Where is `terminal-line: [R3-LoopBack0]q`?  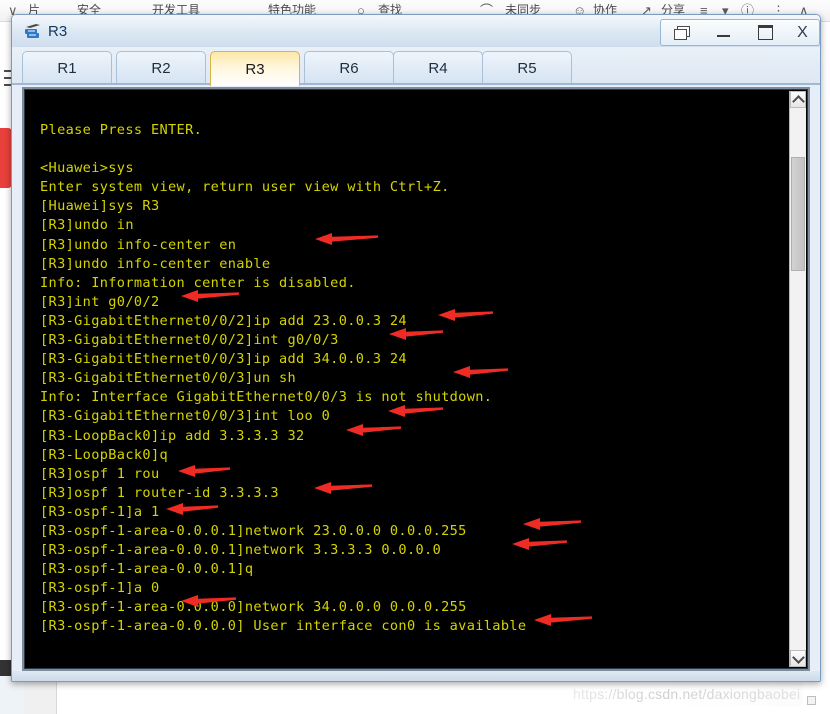
terminal-line: [R3-LoopBack0]q is located at coordinates (104, 454).